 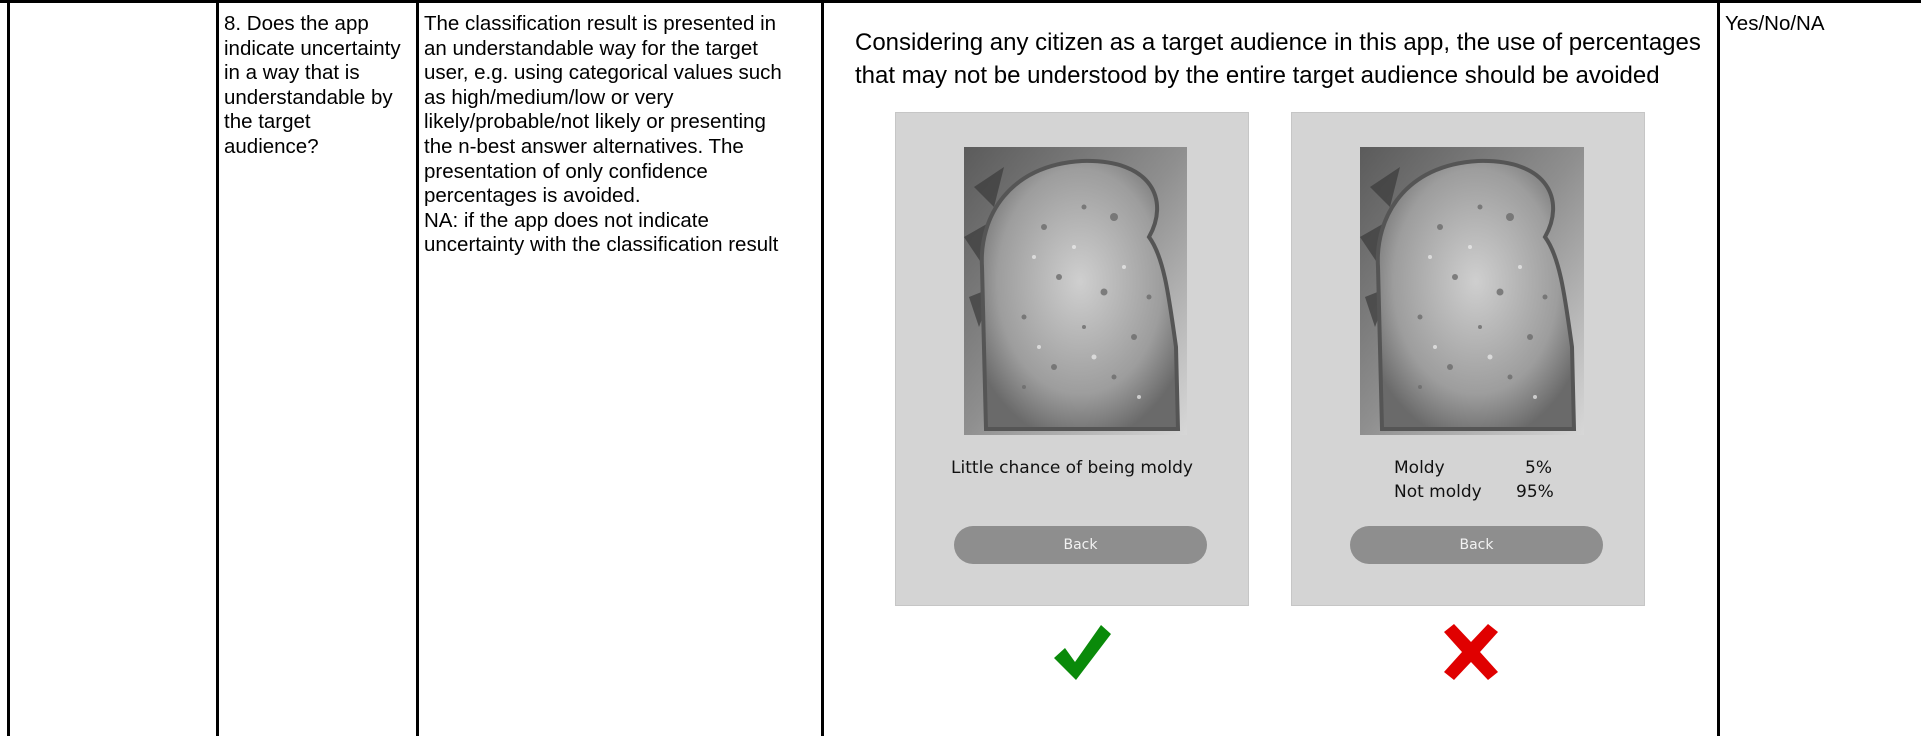 I want to click on table-top-border, so click(x=960, y=1).